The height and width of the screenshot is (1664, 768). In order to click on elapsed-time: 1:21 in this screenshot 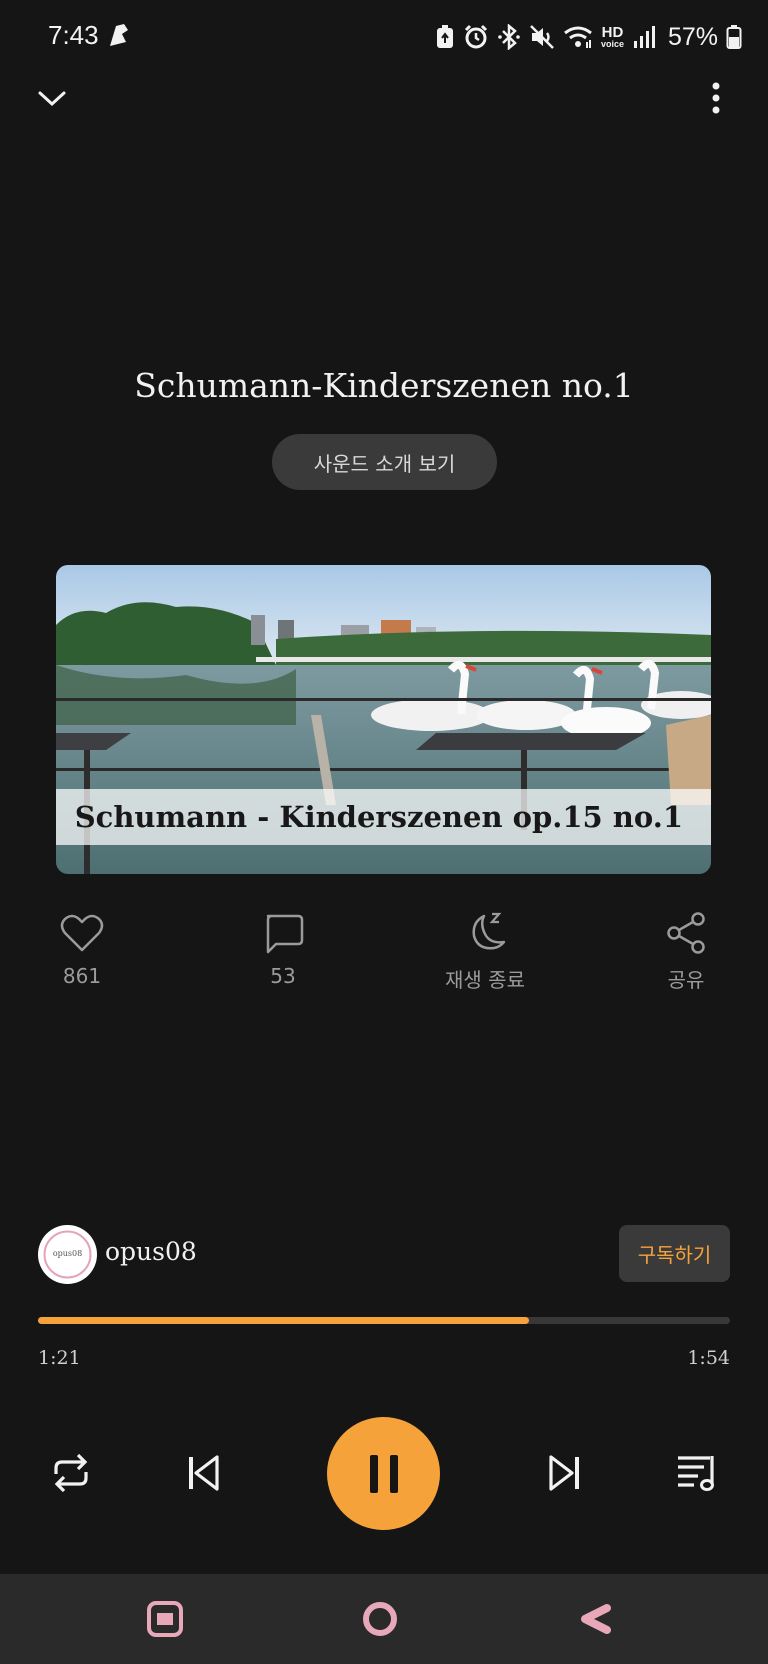, I will do `click(59, 1358)`.